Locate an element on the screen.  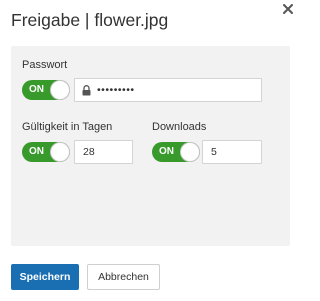
validity-toggle-label: ON is located at coordinates (36, 151).